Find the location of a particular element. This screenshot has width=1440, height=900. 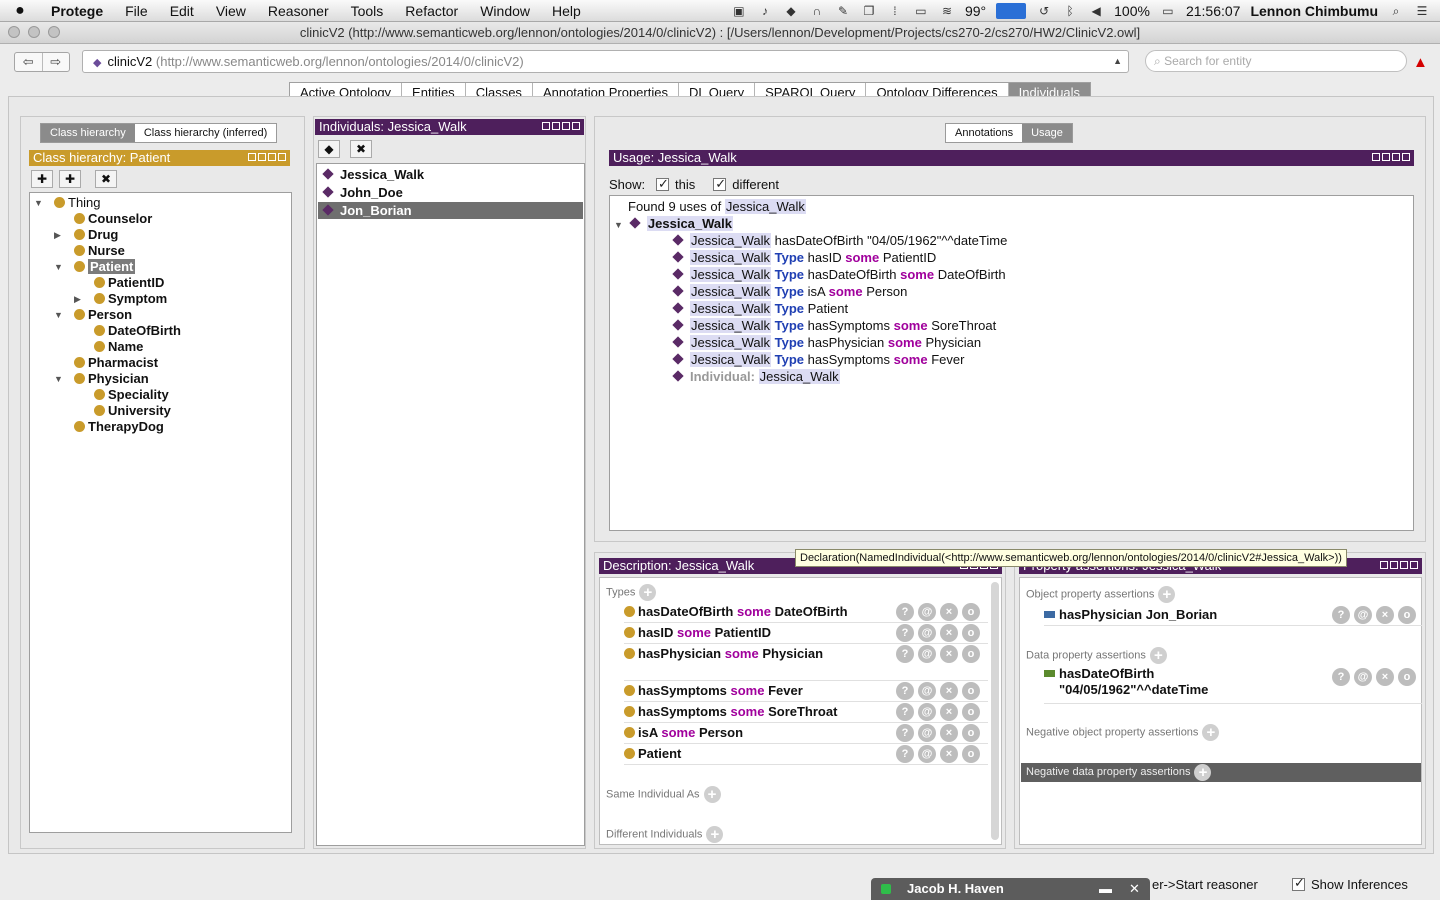

add-subclass-icon: ✚ is located at coordinates (42, 179).